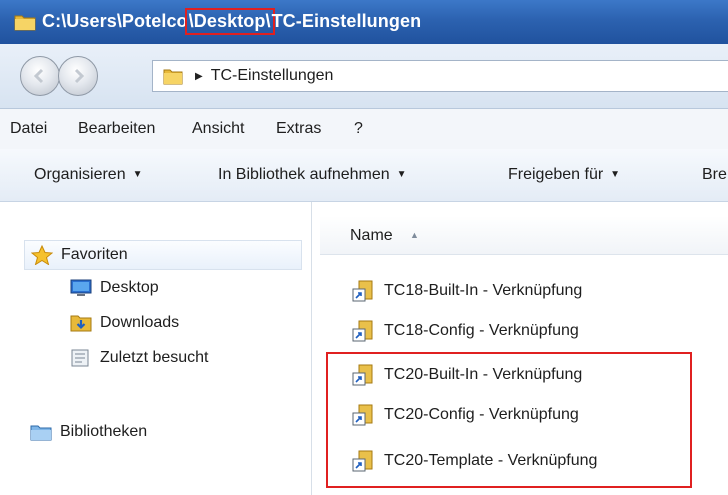 Image resolution: width=728 pixels, height=495 pixels. I want to click on sidebar-item-recent: Zuletzt besucht, so click(139, 358).